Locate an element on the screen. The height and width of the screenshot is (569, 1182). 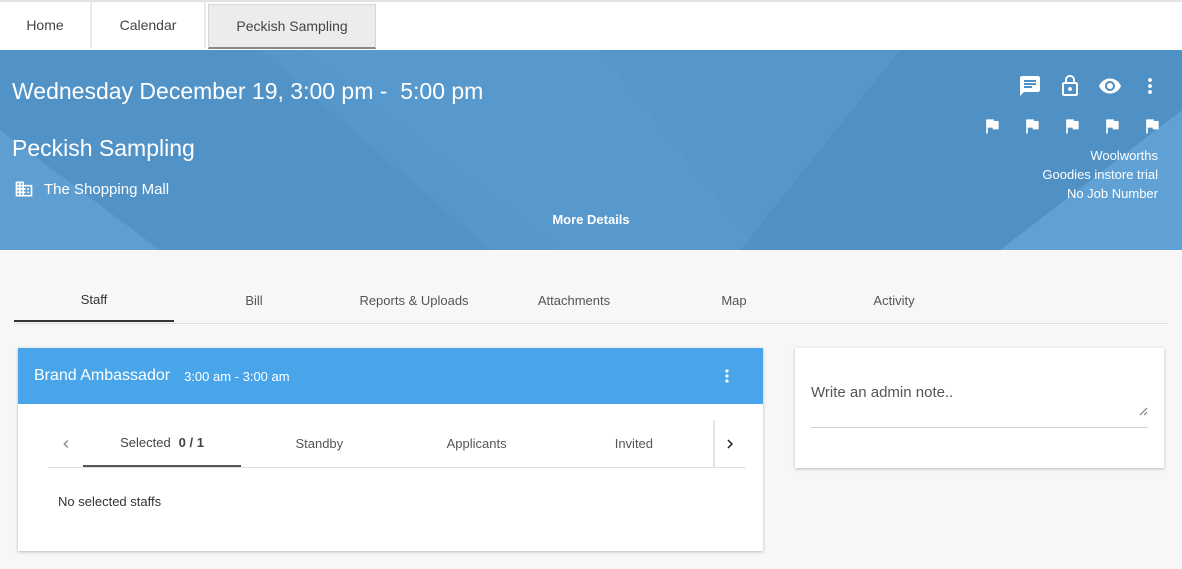
tab-peckish-sampling: Peckish Sampling is located at coordinates (292, 26).